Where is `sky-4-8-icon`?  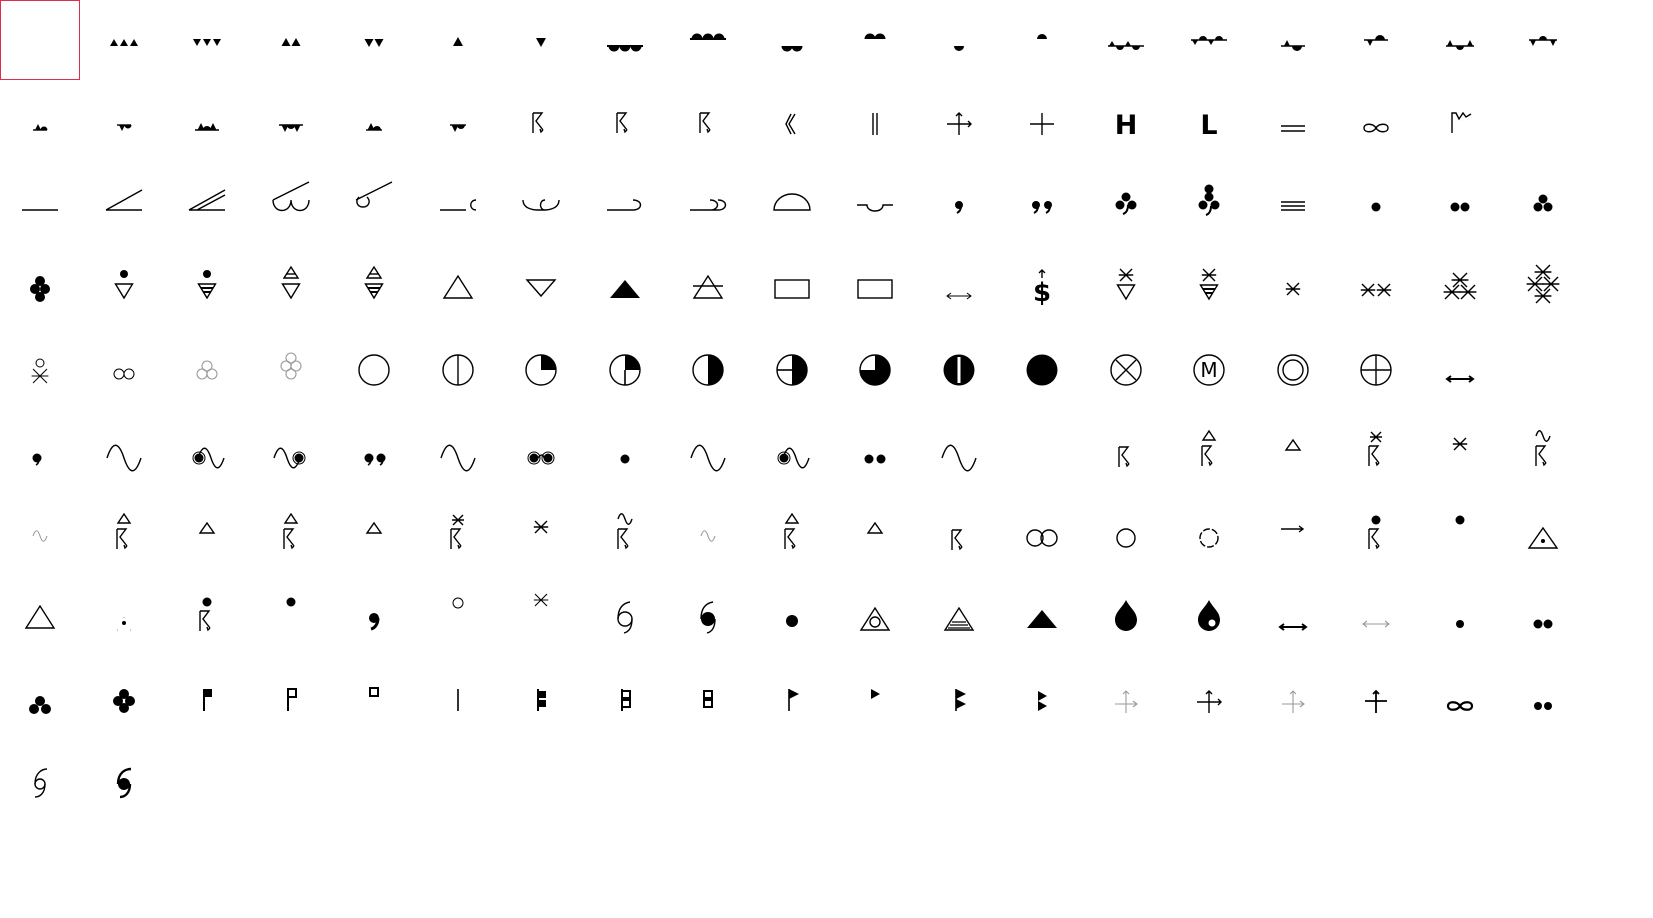 sky-4-8-icon is located at coordinates (708, 370).